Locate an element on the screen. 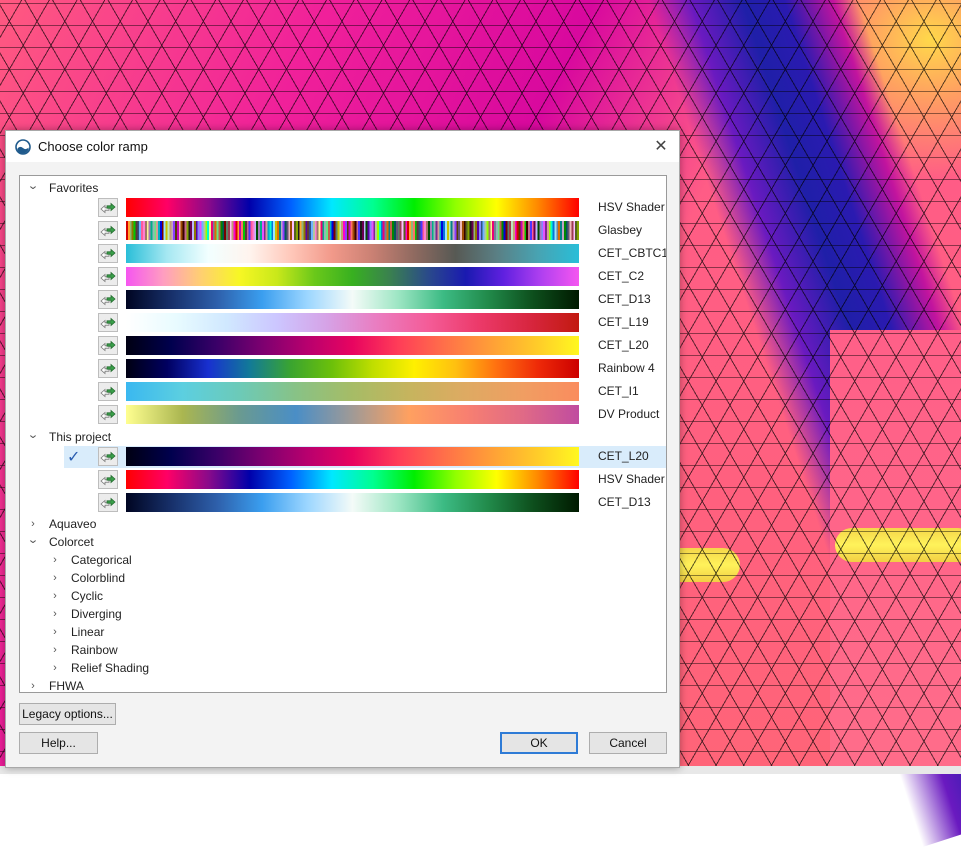 The width and height of the screenshot is (961, 847). tree-node-colorcet: ⌄ Colorcet is located at coordinates (60, 542).